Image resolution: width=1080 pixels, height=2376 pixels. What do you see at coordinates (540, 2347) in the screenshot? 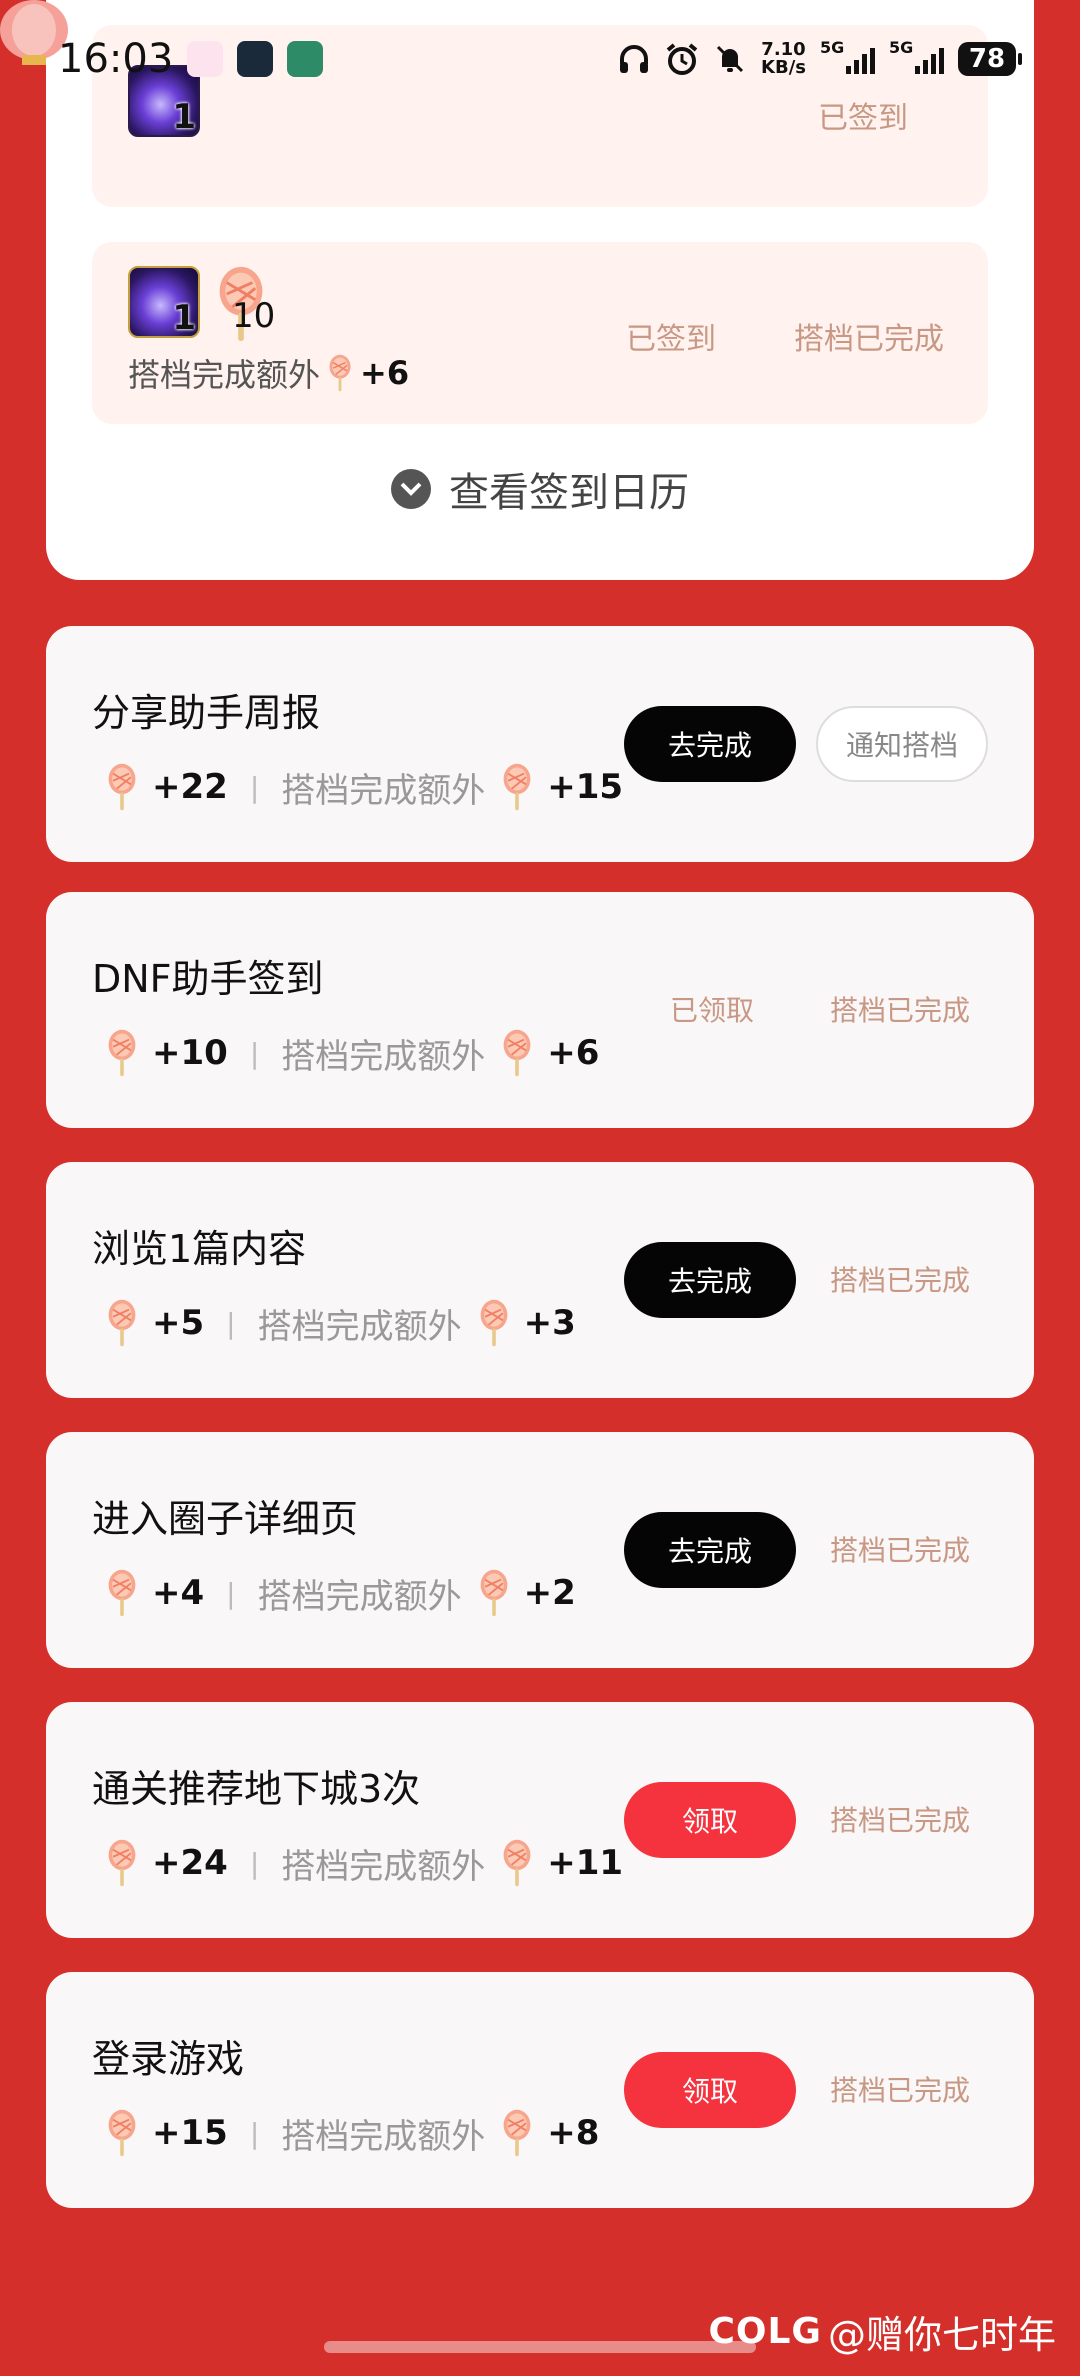
I see `home-indicator` at bounding box center [540, 2347].